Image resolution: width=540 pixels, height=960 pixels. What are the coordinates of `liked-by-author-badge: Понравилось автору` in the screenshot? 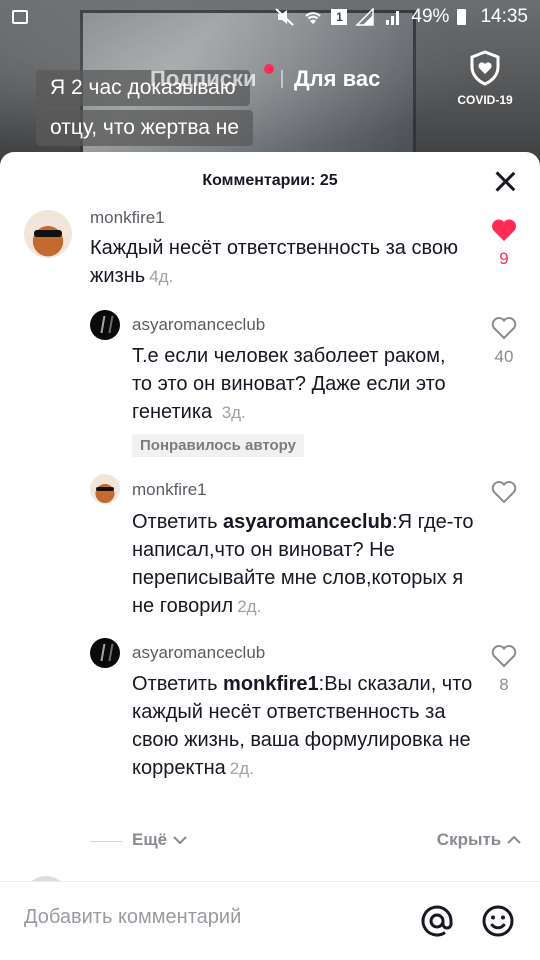 It's located at (218, 445).